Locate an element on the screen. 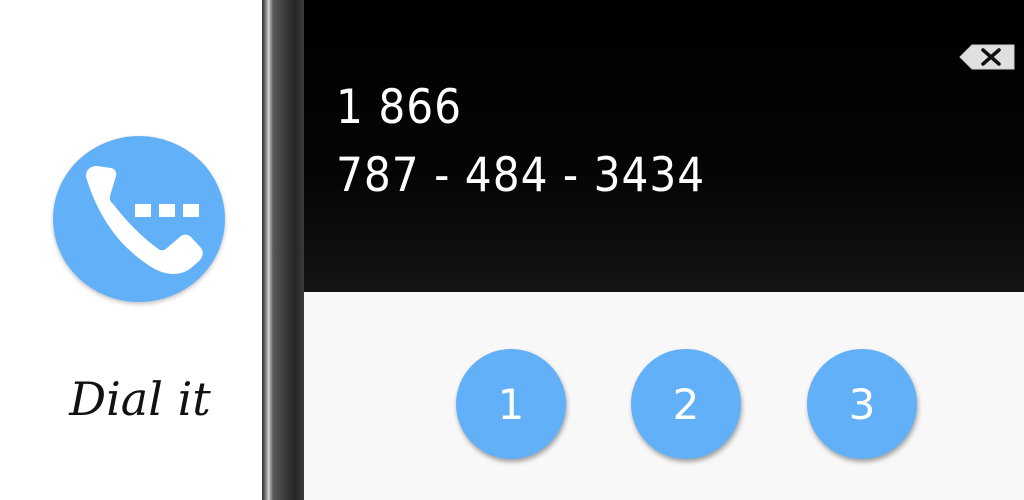  app-name: Dial it is located at coordinates (140, 399).